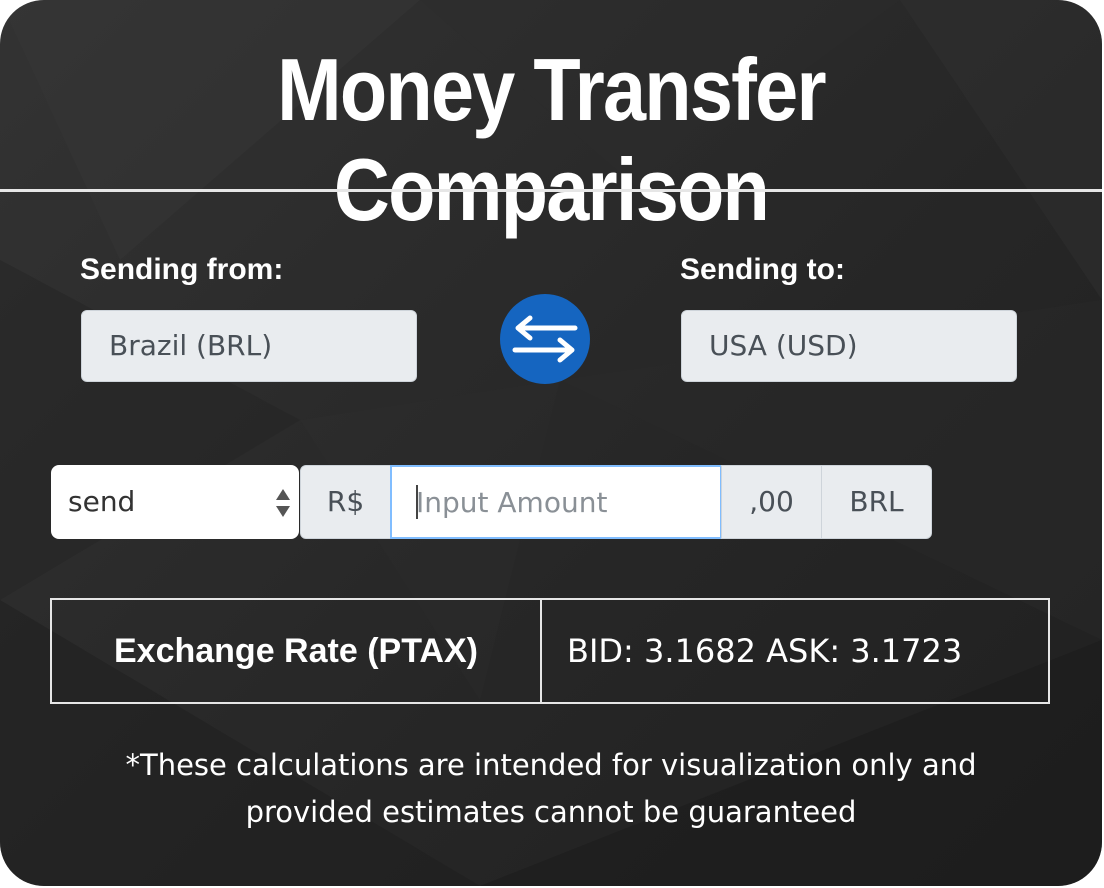 Image resolution: width=1104 pixels, height=888 pixels. I want to click on swap-currencies-button, so click(545, 339).